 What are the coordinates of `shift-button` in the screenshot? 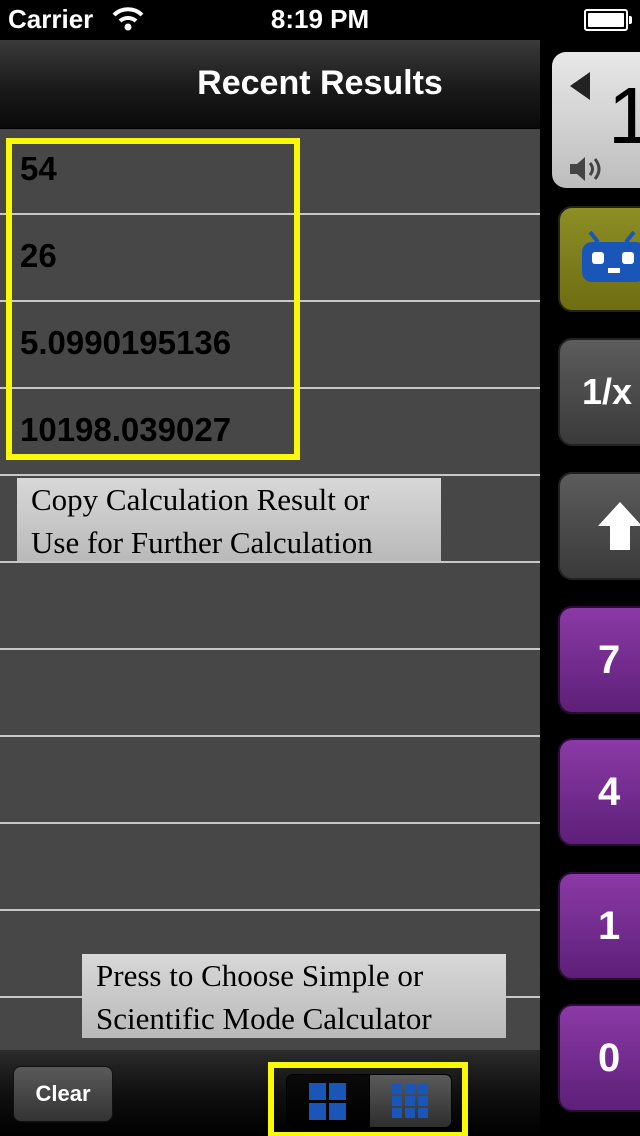 It's located at (599, 526).